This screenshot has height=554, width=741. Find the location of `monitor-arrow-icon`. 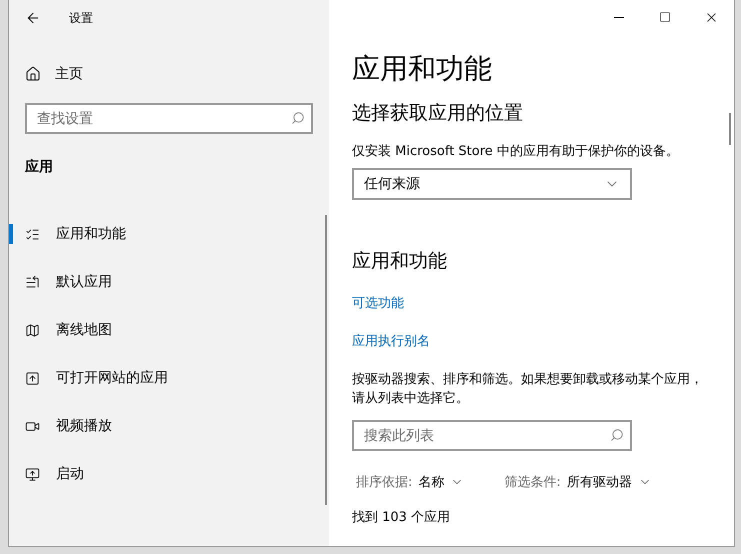

monitor-arrow-icon is located at coordinates (32, 474).